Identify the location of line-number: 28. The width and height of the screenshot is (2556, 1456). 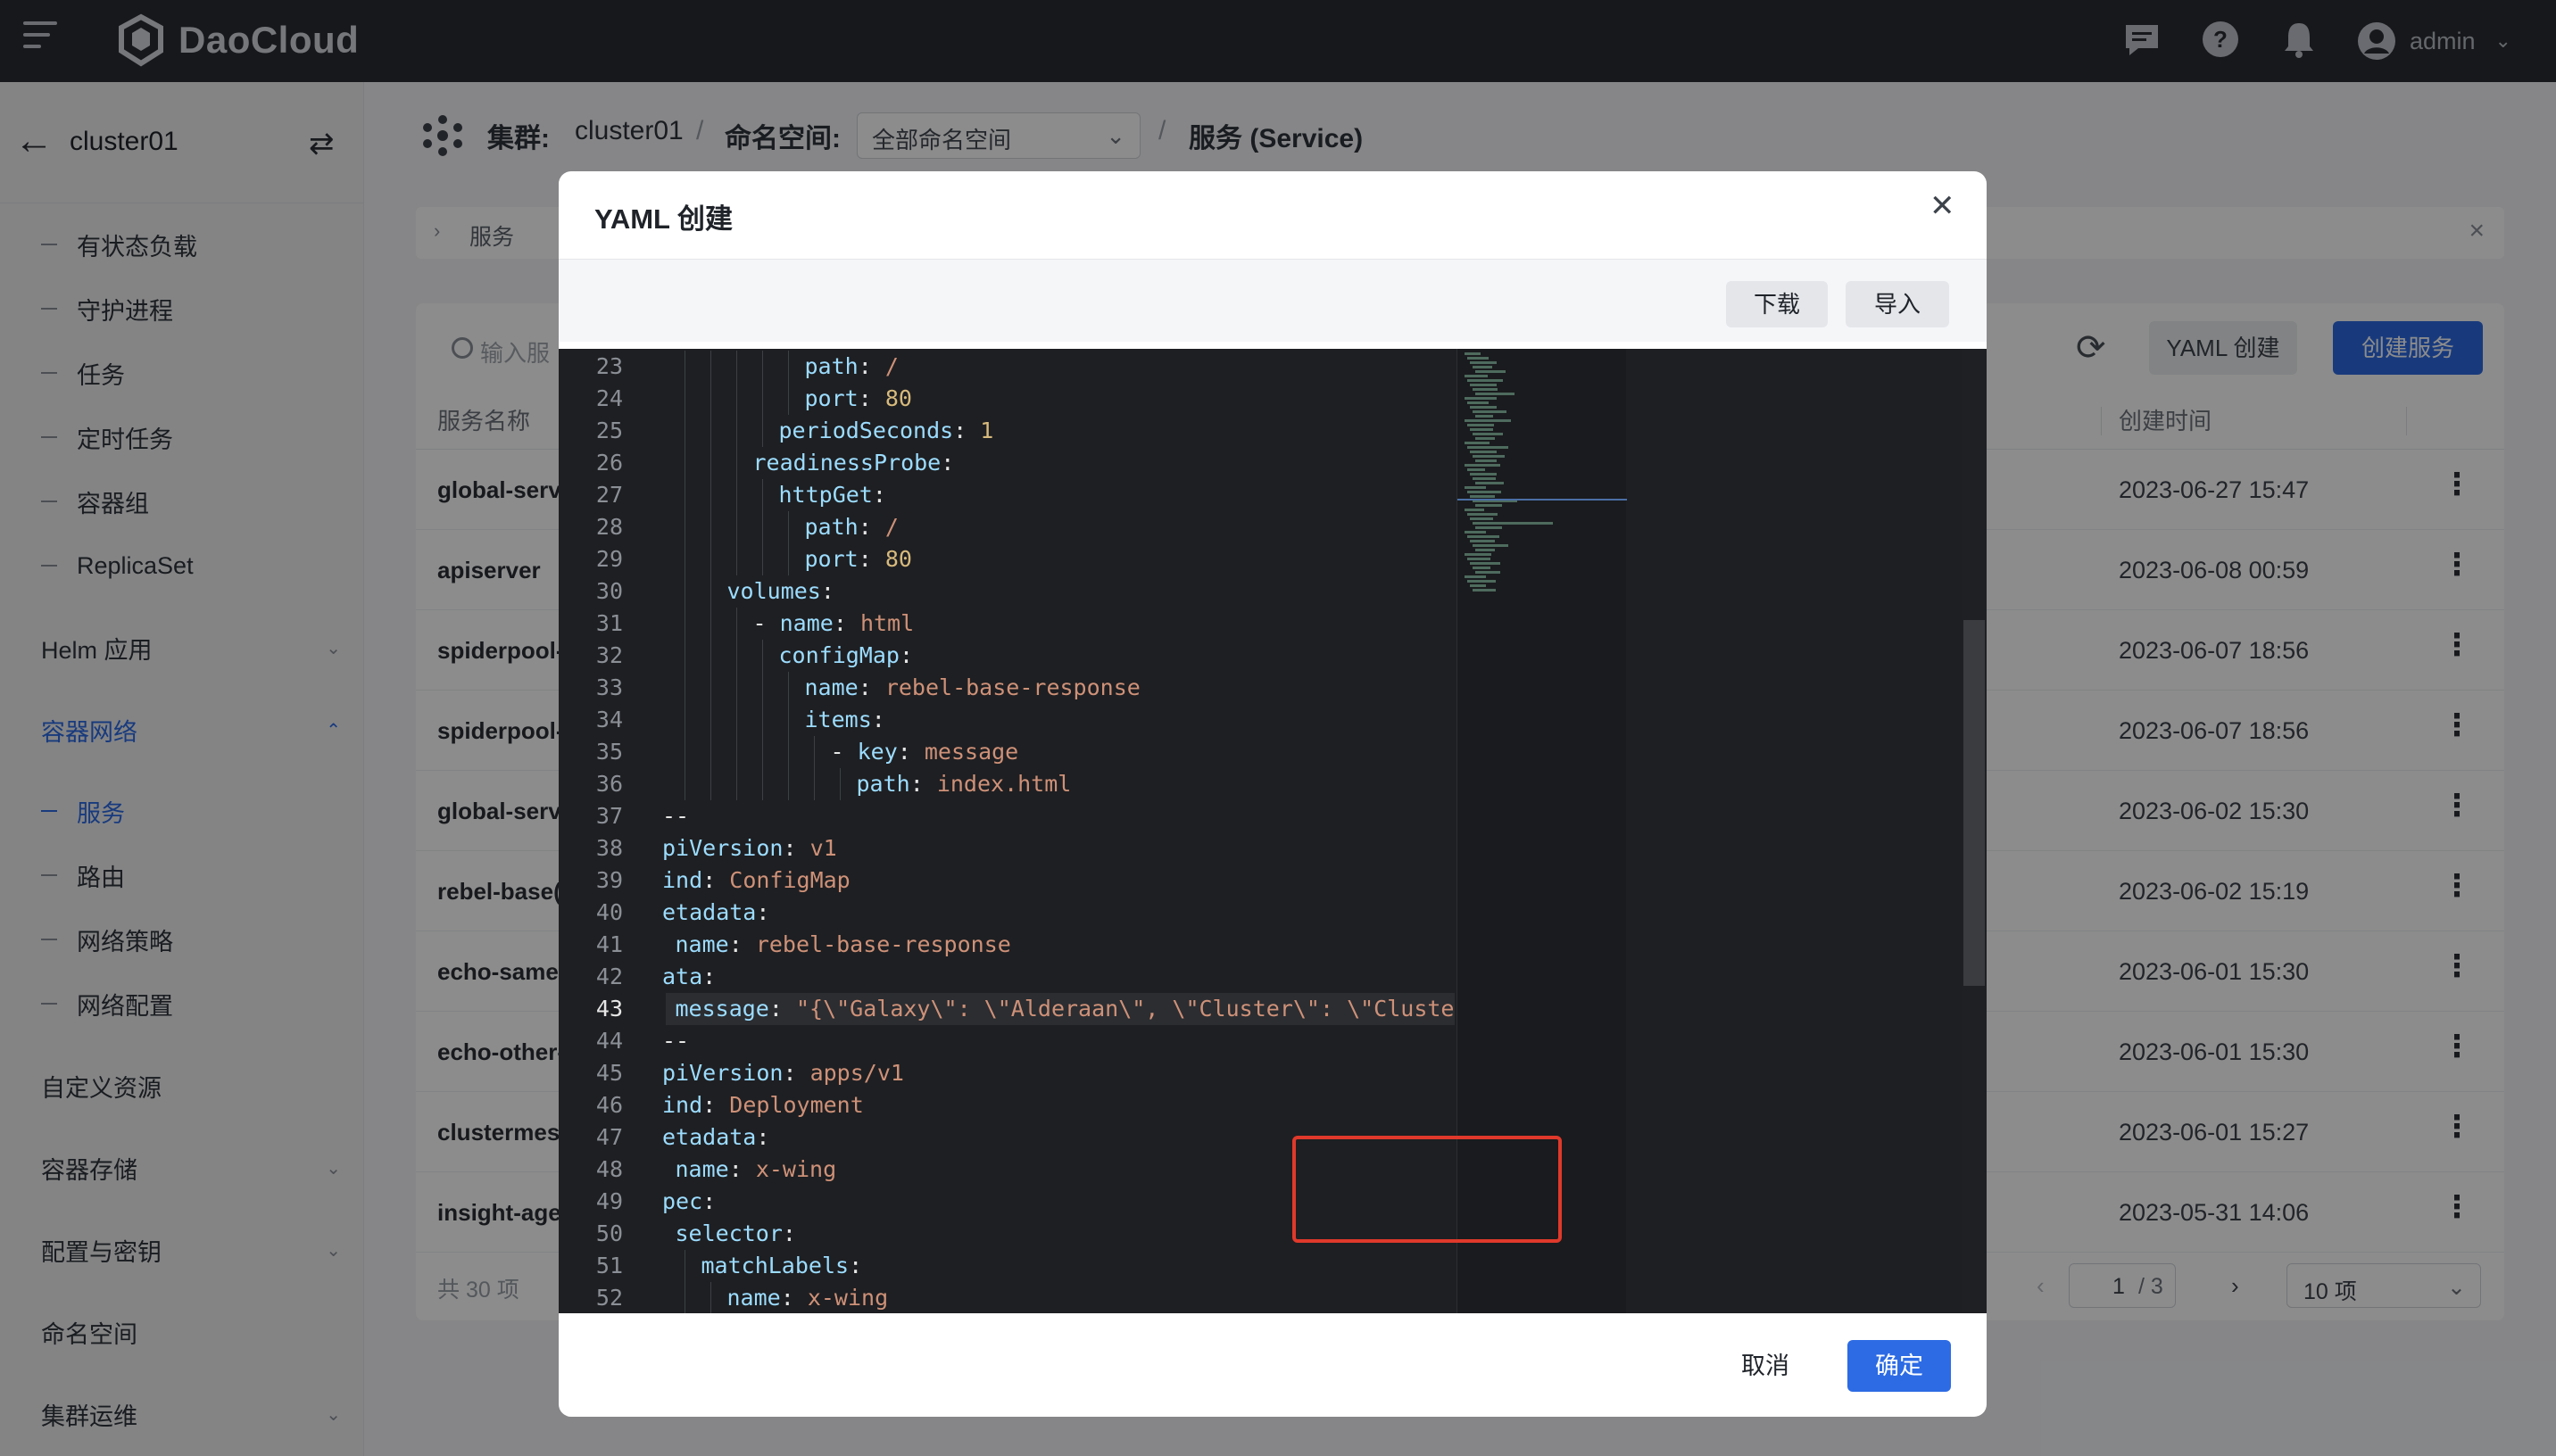
(609, 527).